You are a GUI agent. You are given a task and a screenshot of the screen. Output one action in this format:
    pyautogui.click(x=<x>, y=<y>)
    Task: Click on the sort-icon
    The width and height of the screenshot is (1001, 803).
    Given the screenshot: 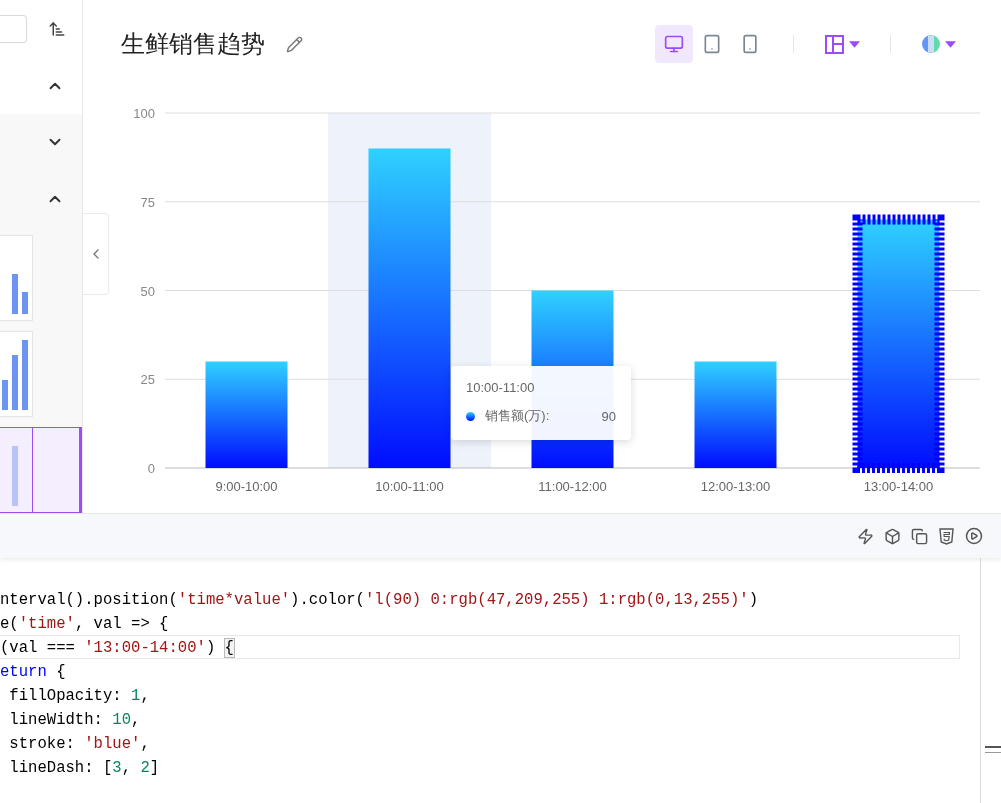 What is the action you would take?
    pyautogui.click(x=57, y=29)
    